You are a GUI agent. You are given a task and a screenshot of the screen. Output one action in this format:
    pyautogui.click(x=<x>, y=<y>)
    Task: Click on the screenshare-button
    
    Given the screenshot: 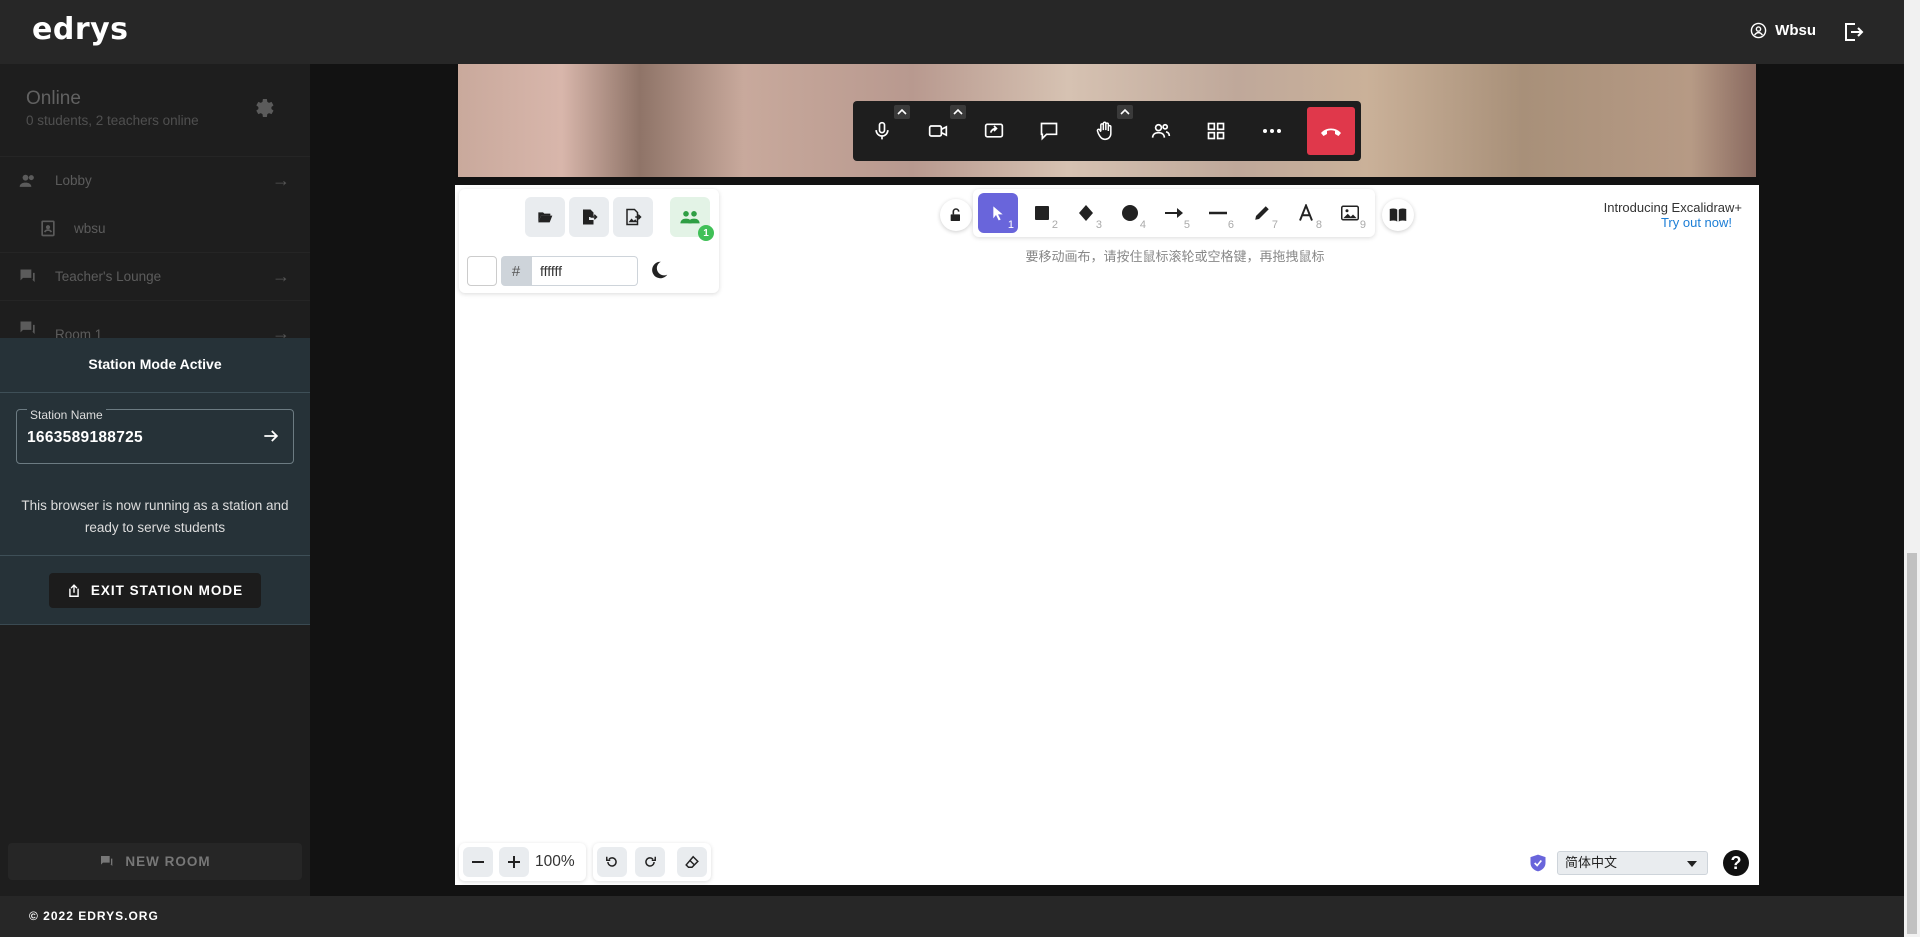 What is the action you would take?
    pyautogui.click(x=994, y=131)
    